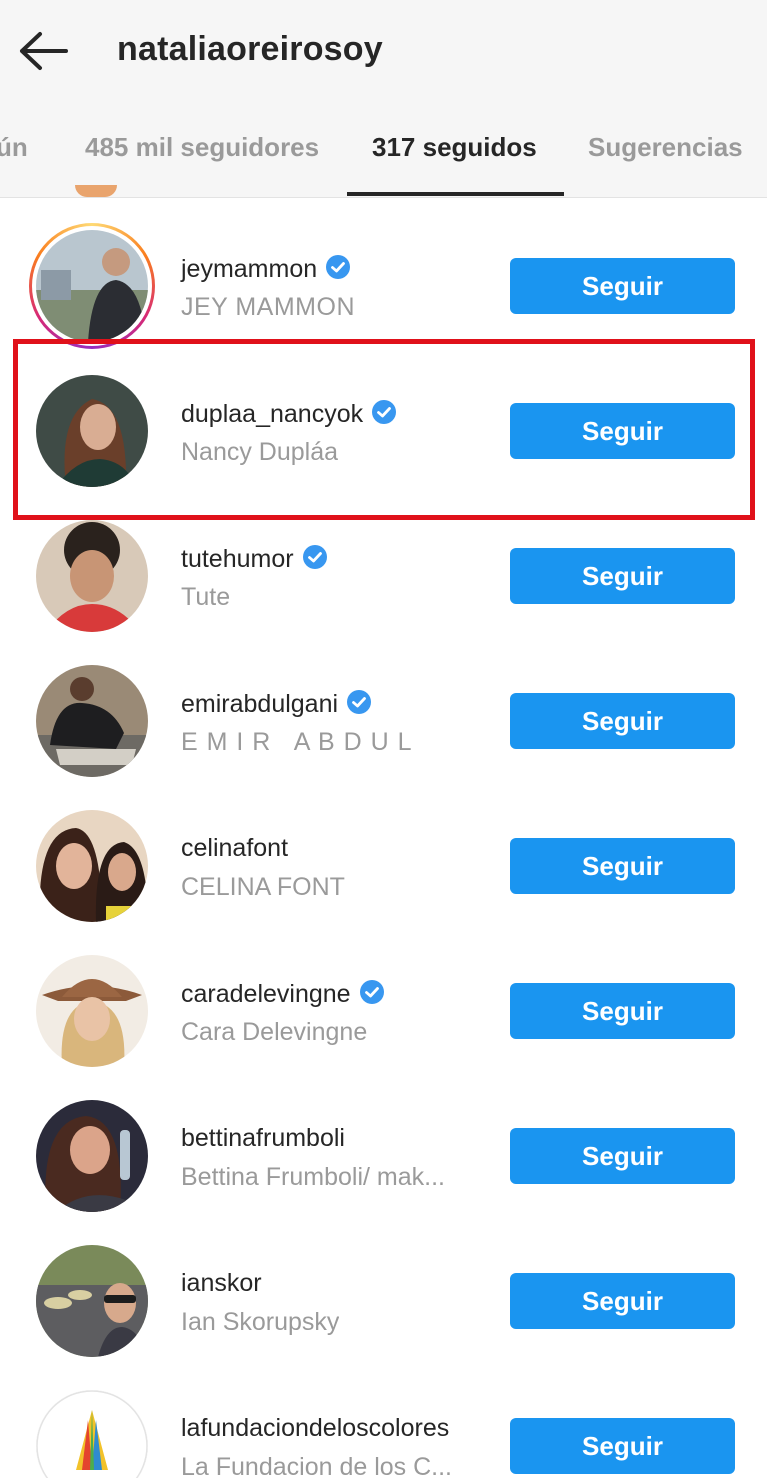 Image resolution: width=767 pixels, height=1478 pixels. I want to click on username: ianskor, so click(221, 1283).